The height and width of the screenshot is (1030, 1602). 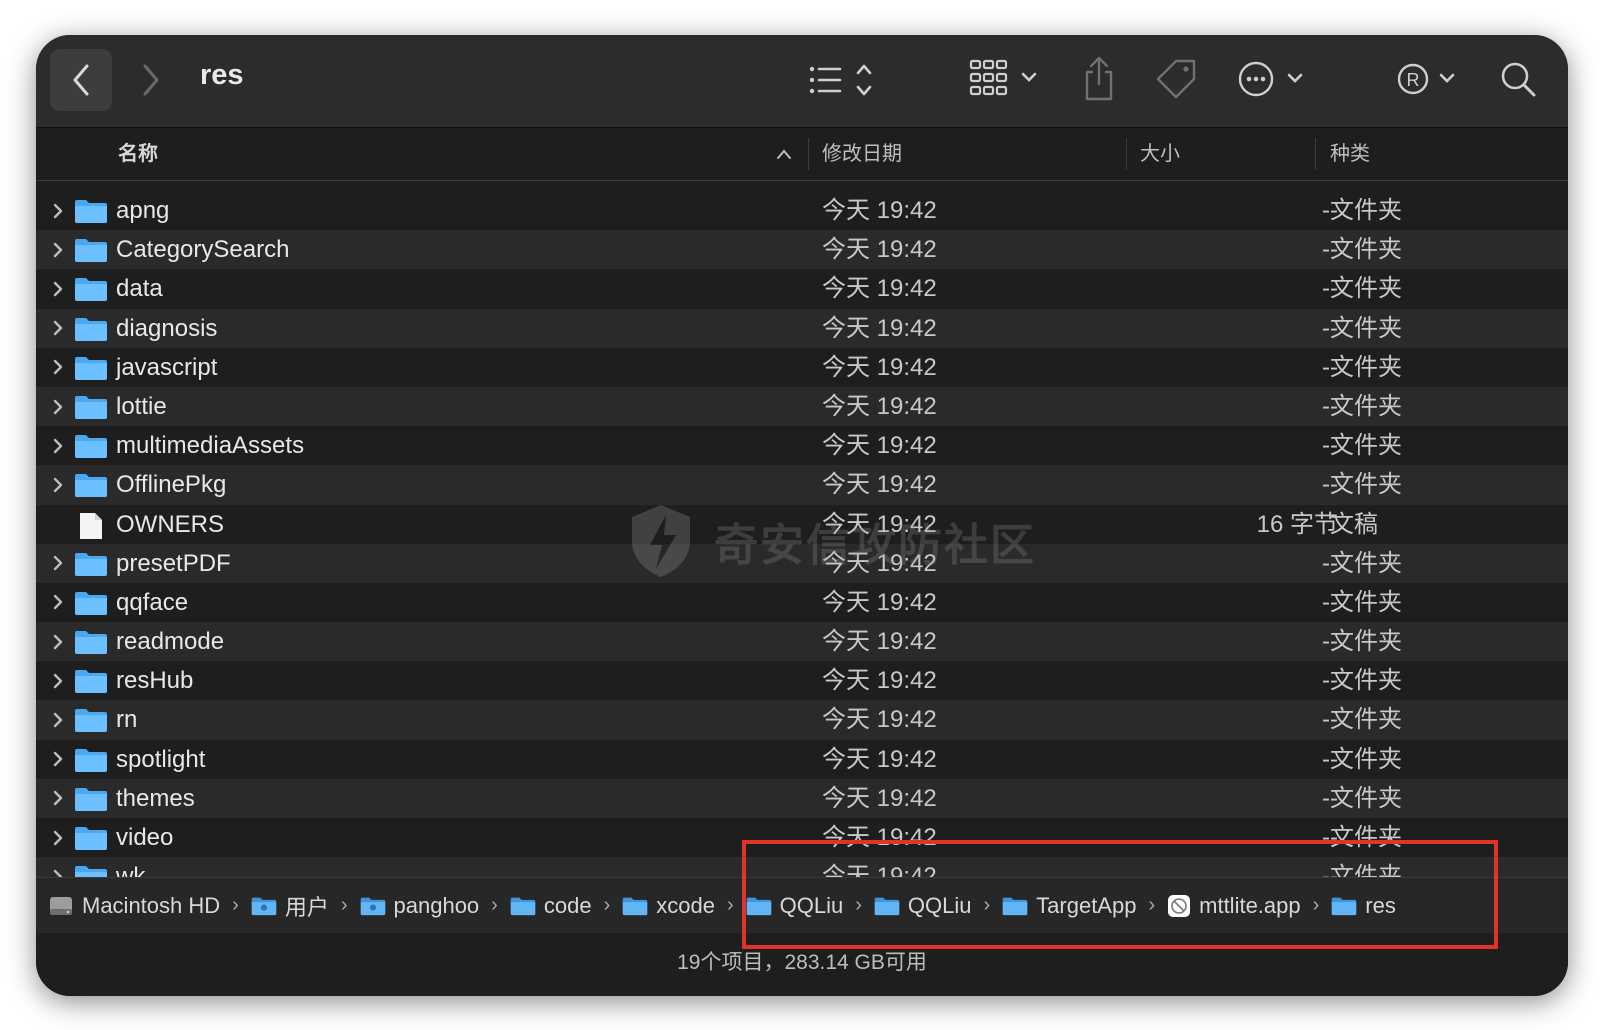 What do you see at coordinates (802, 798) in the screenshot?
I see `file-row: themes 今天 19:42 -- 文件夹` at bounding box center [802, 798].